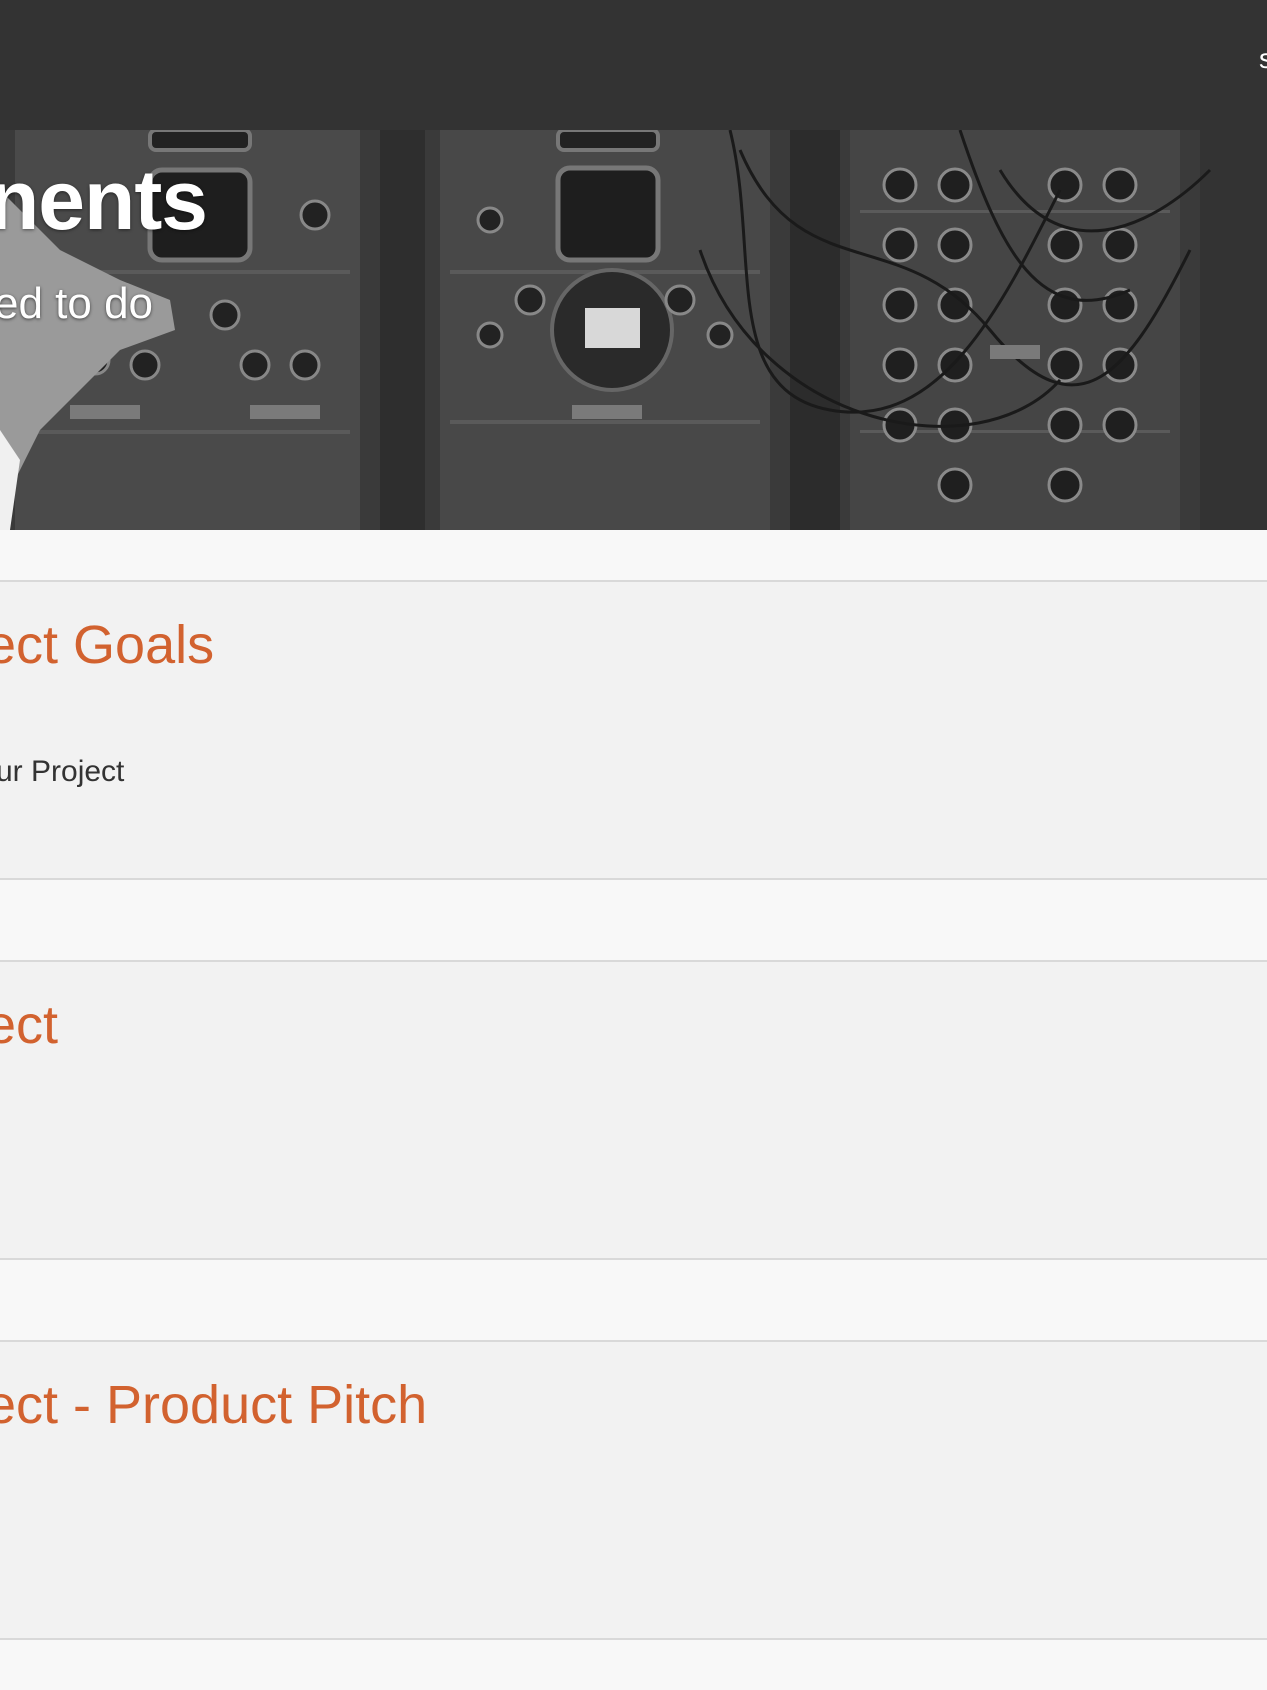  I want to click on hero-subtitle: ed to do, so click(77, 303).